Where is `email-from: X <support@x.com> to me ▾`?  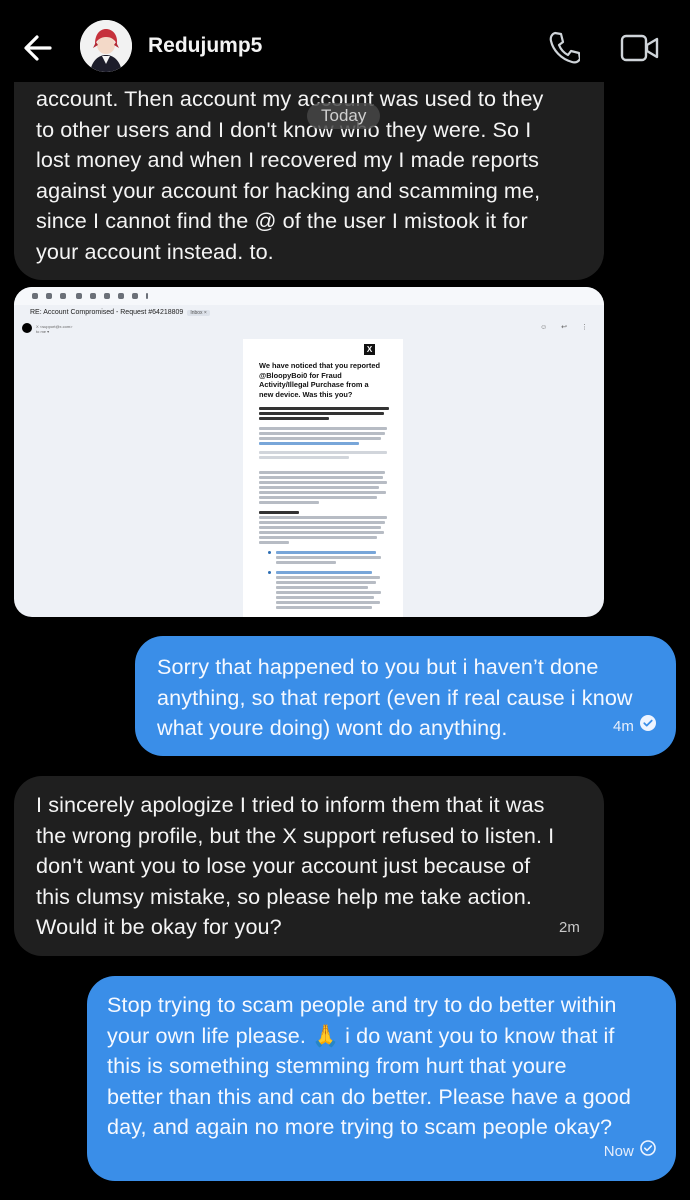 email-from: X <support@x.com> to me ▾ is located at coordinates (54, 329).